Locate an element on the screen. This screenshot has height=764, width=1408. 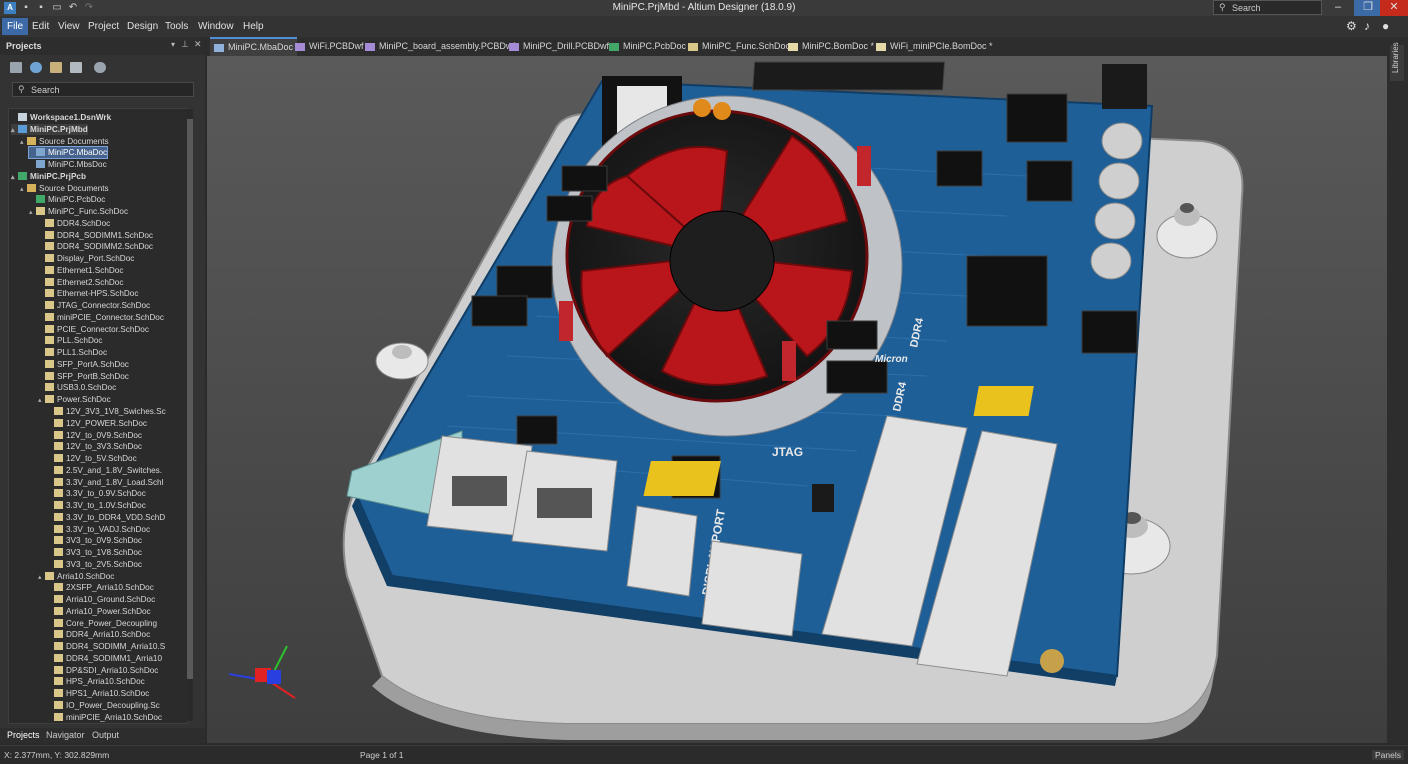
tree-node: Core_Power_Decoupling is located at coordinates (102, 623).